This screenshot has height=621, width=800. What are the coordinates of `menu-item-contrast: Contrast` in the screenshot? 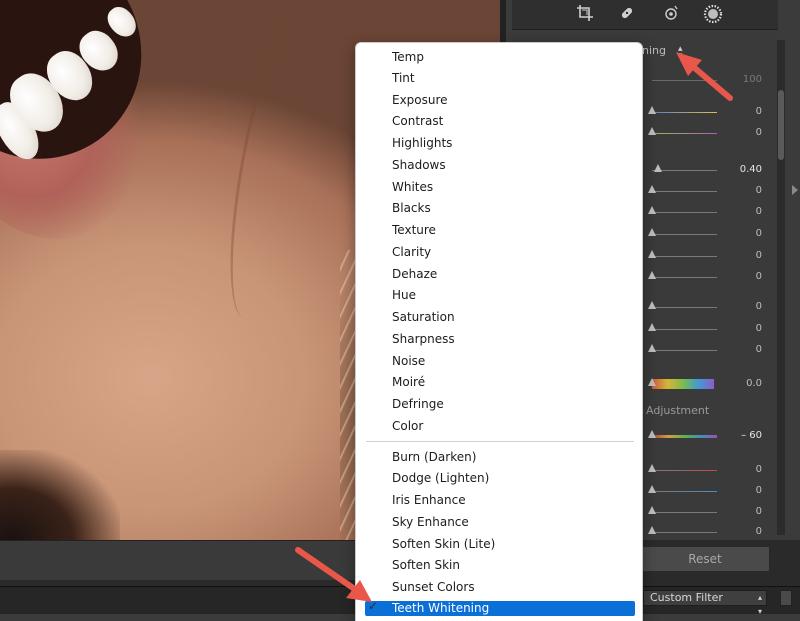 It's located at (417, 121).